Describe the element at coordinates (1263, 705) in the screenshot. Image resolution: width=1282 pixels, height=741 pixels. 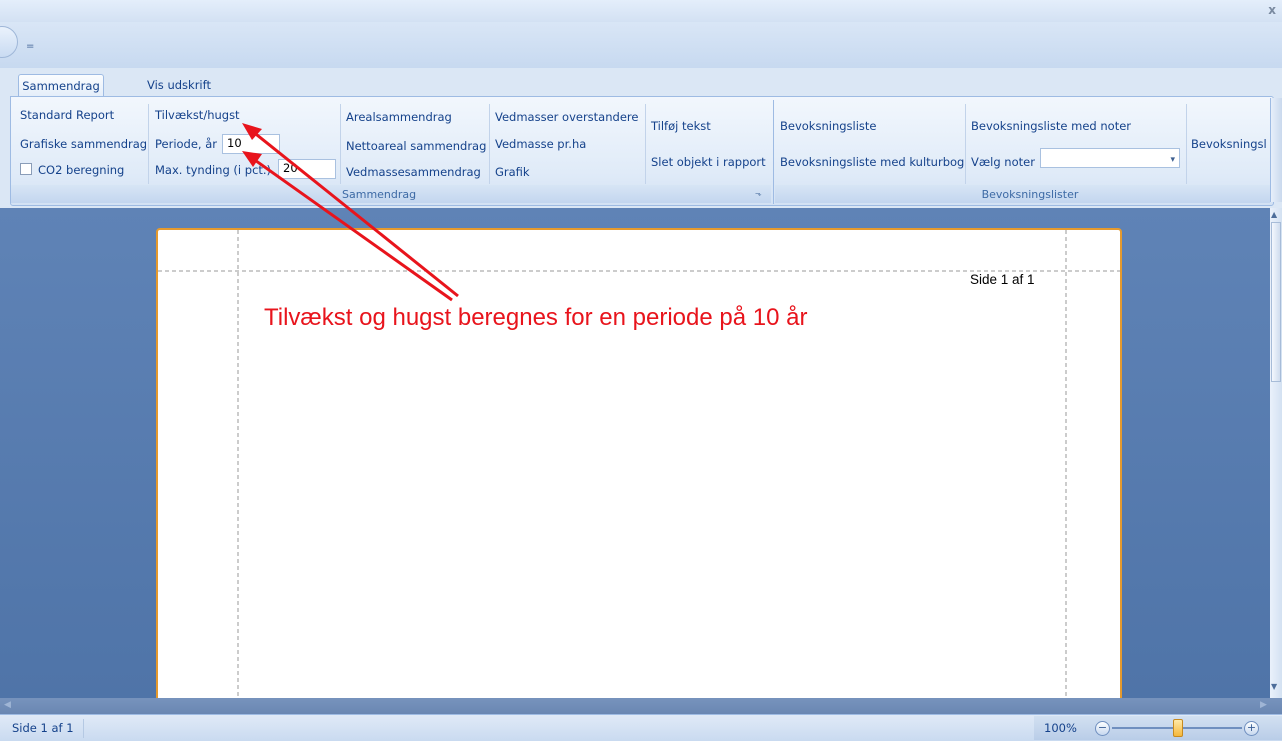
I see `scroll-right-icon: ▶` at that location.